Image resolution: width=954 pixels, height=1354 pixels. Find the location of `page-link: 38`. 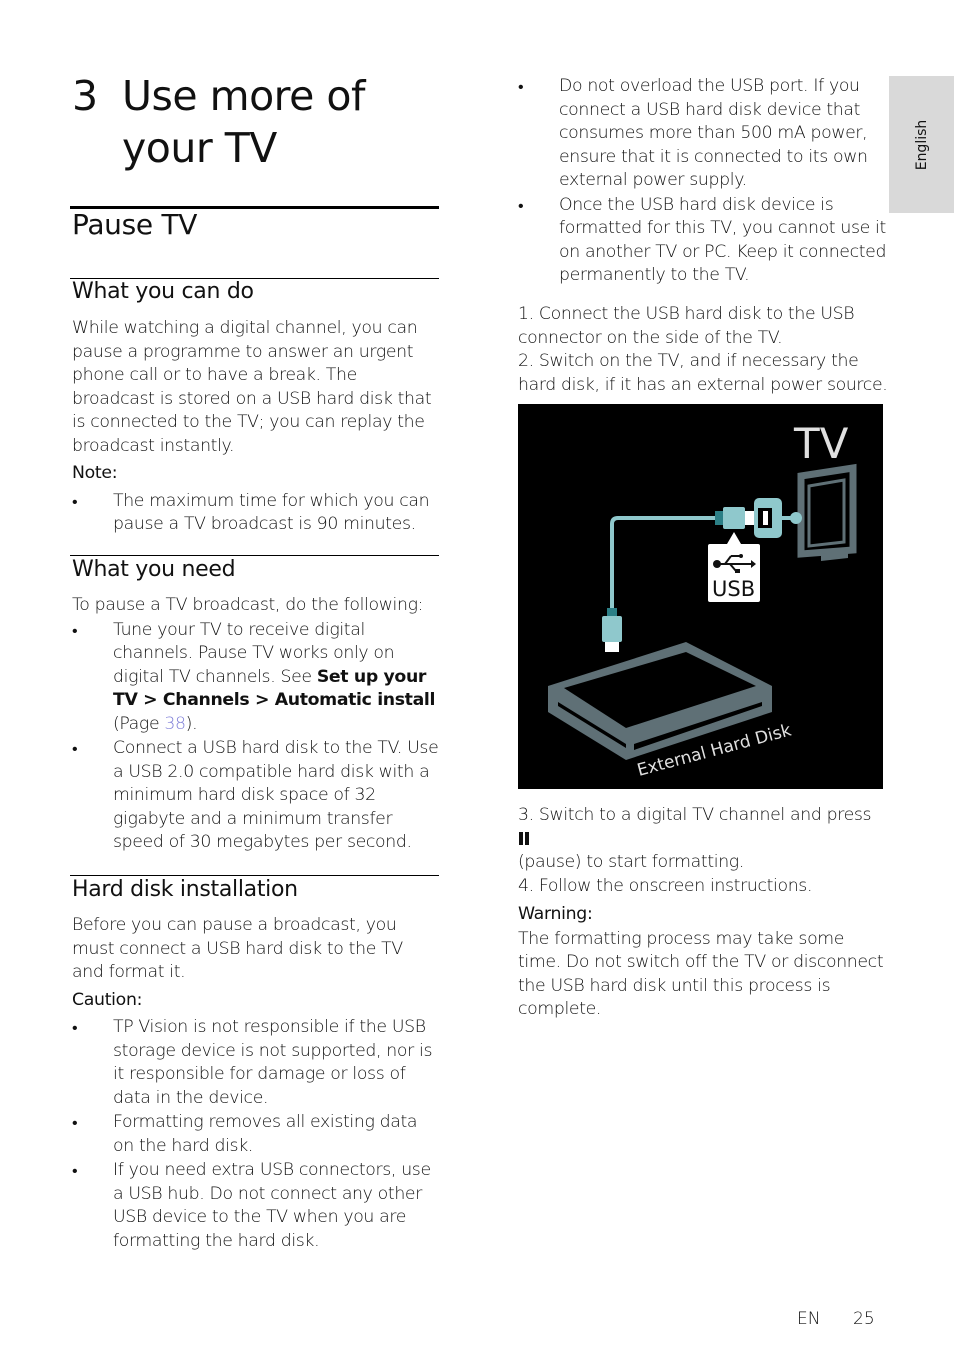

page-link: 38 is located at coordinates (175, 724).